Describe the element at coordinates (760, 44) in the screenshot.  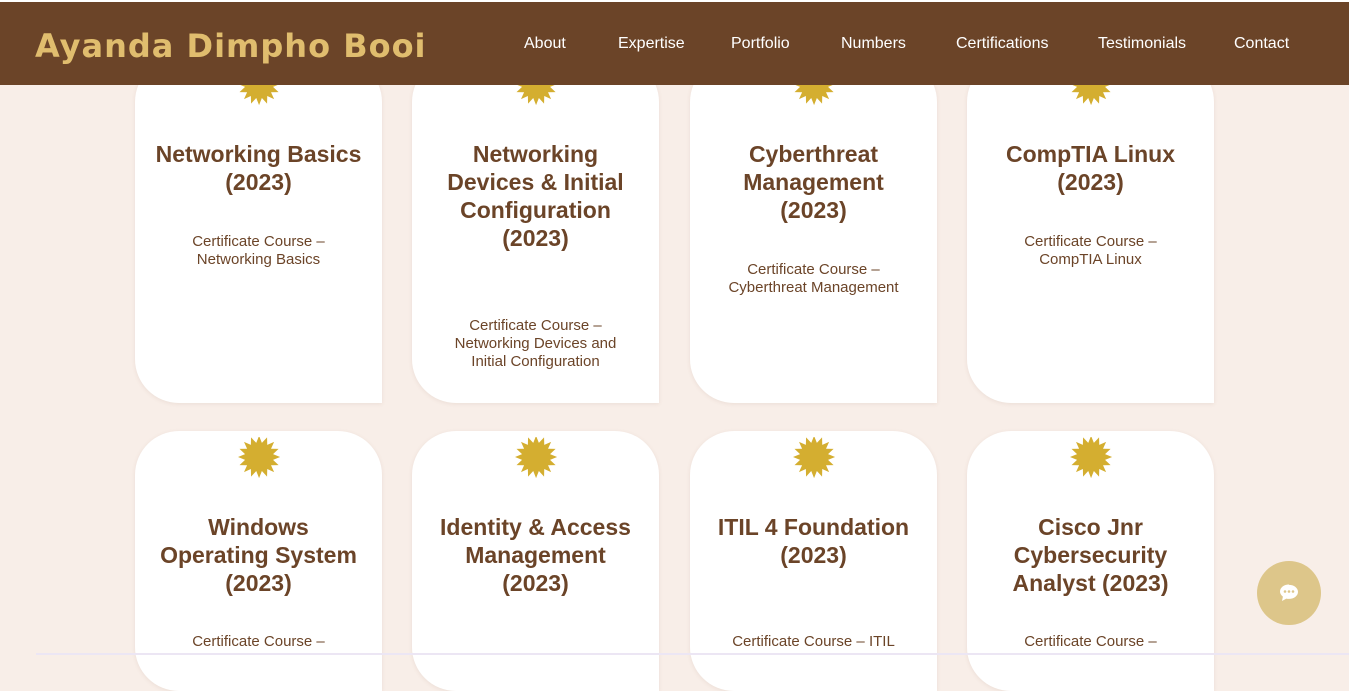
I see `nav-portfolio: Portfolio` at that location.